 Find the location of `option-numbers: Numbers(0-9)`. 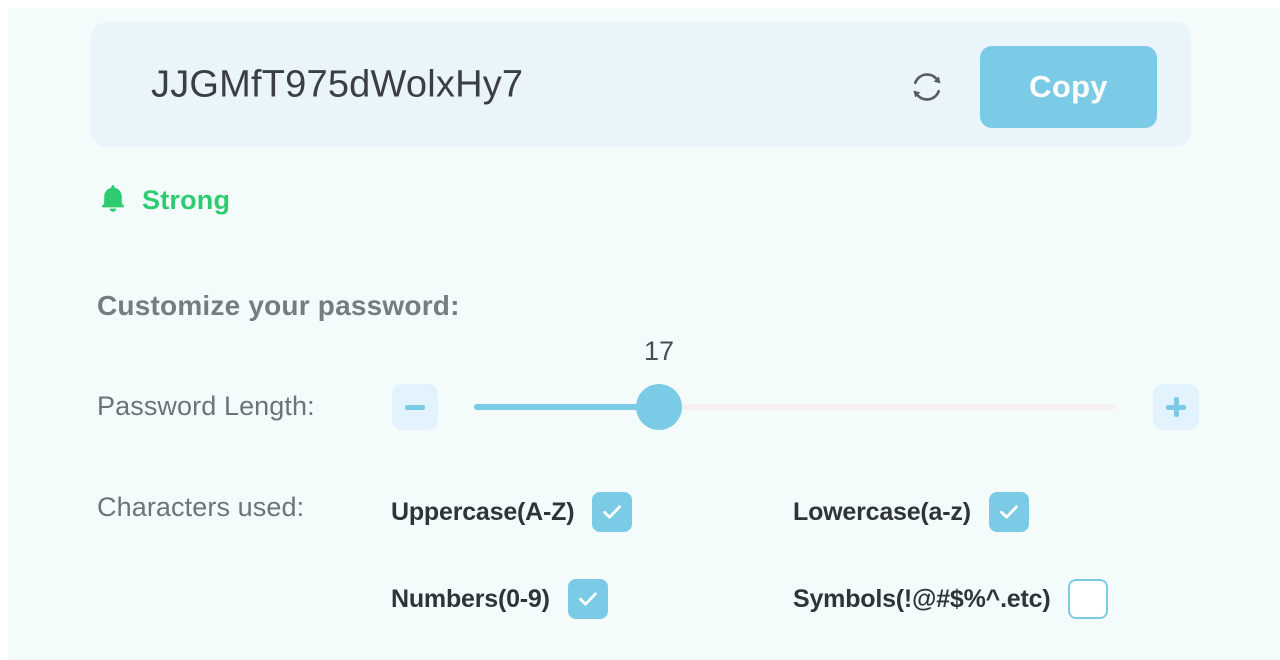

option-numbers: Numbers(0-9) is located at coordinates (499, 599).